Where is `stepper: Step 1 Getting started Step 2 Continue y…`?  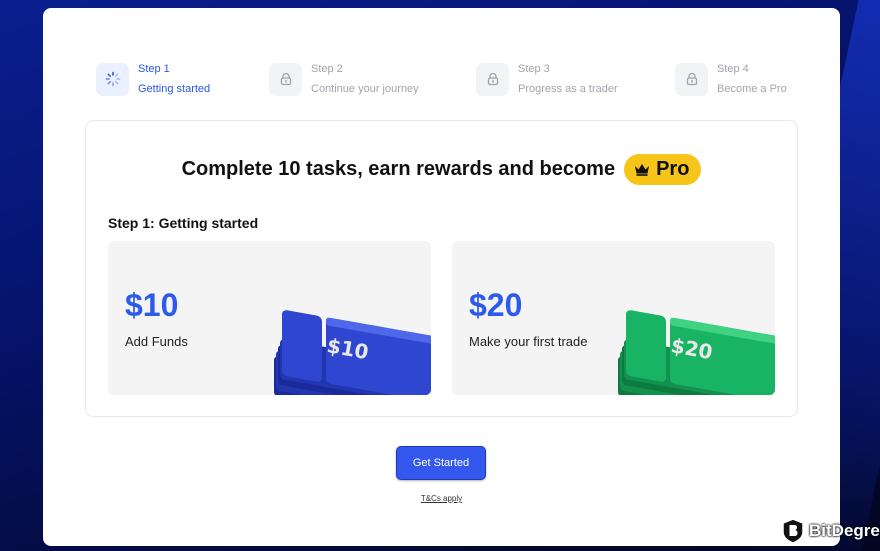 stepper: Step 1 Getting started Step 2 Continue y… is located at coordinates (446, 80).